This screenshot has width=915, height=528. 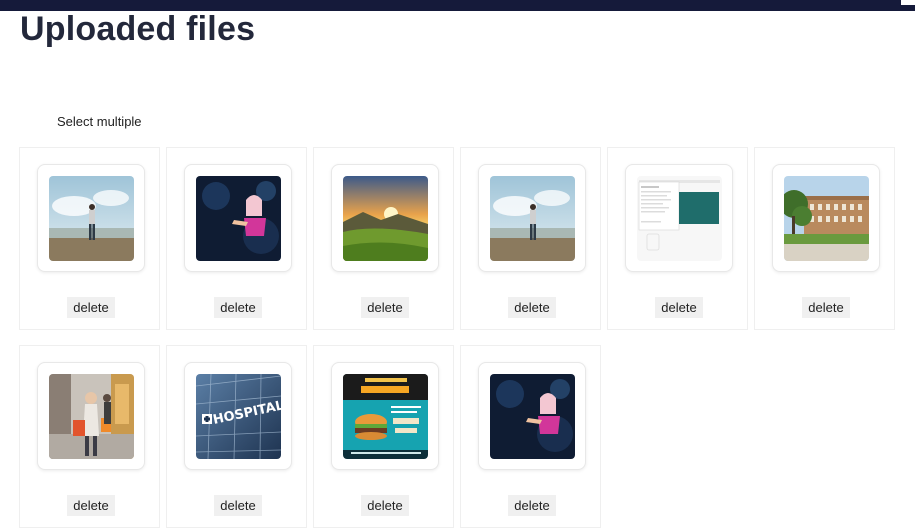 I want to click on school-building-image, so click(x=826, y=218).